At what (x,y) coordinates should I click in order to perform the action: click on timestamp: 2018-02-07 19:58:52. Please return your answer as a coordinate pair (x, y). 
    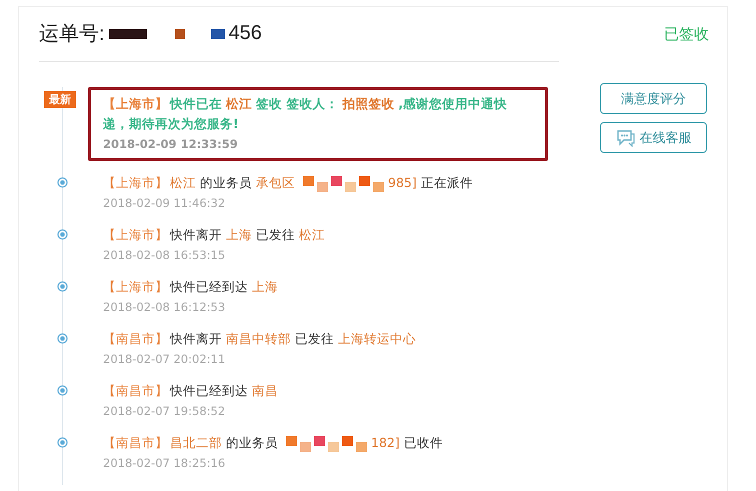
    Looking at the image, I should click on (164, 411).